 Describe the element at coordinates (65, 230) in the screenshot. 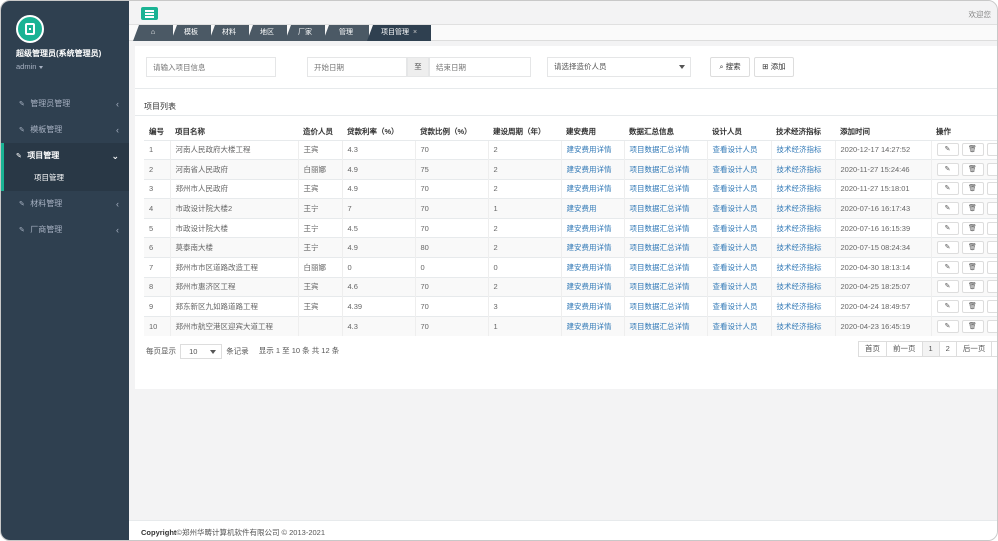

I see `sidebar-item-vendor: ✎ 厂商管理 ‹` at that location.